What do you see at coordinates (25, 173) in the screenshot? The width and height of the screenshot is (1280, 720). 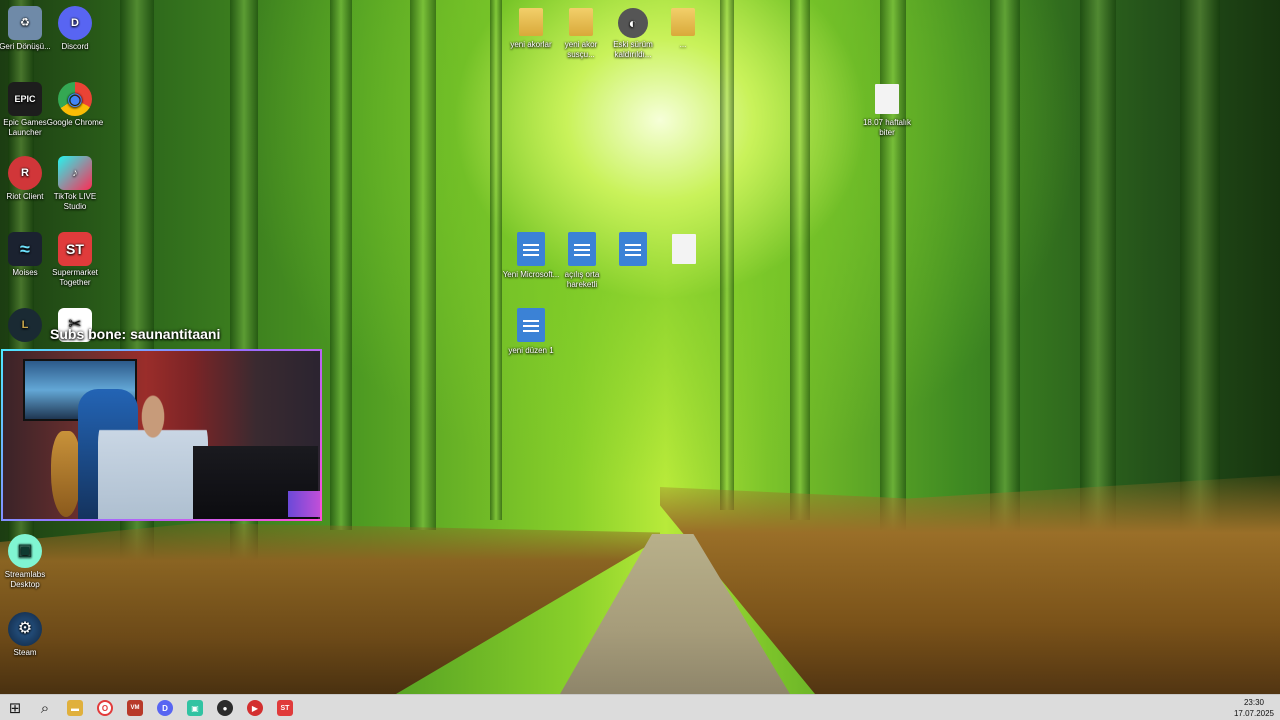 I see `riot-client-icon: R` at bounding box center [25, 173].